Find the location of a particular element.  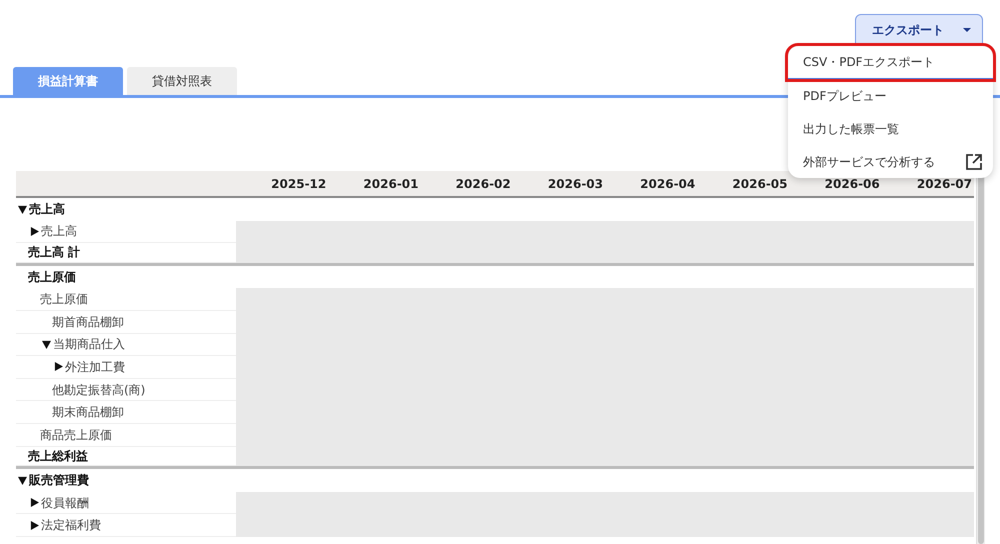

row-label: 期首商品棚卸 is located at coordinates (88, 322).